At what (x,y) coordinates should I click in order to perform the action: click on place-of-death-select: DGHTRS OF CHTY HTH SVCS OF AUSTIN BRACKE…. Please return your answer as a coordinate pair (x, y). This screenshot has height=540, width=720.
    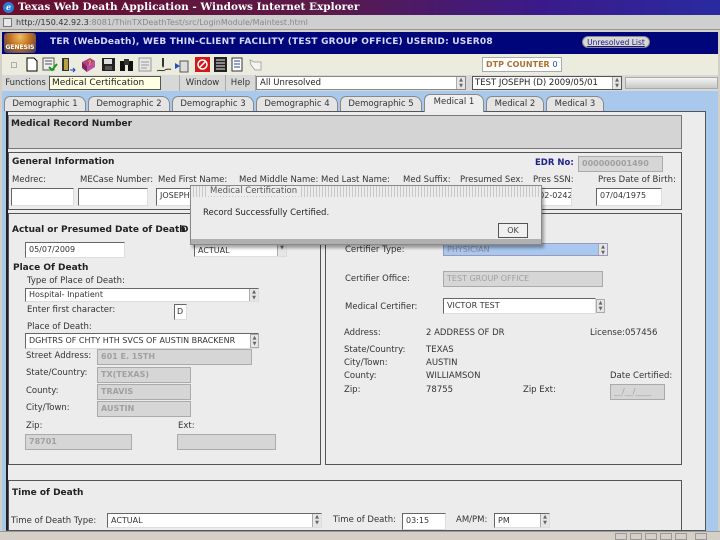
    Looking at the image, I should click on (142, 341).